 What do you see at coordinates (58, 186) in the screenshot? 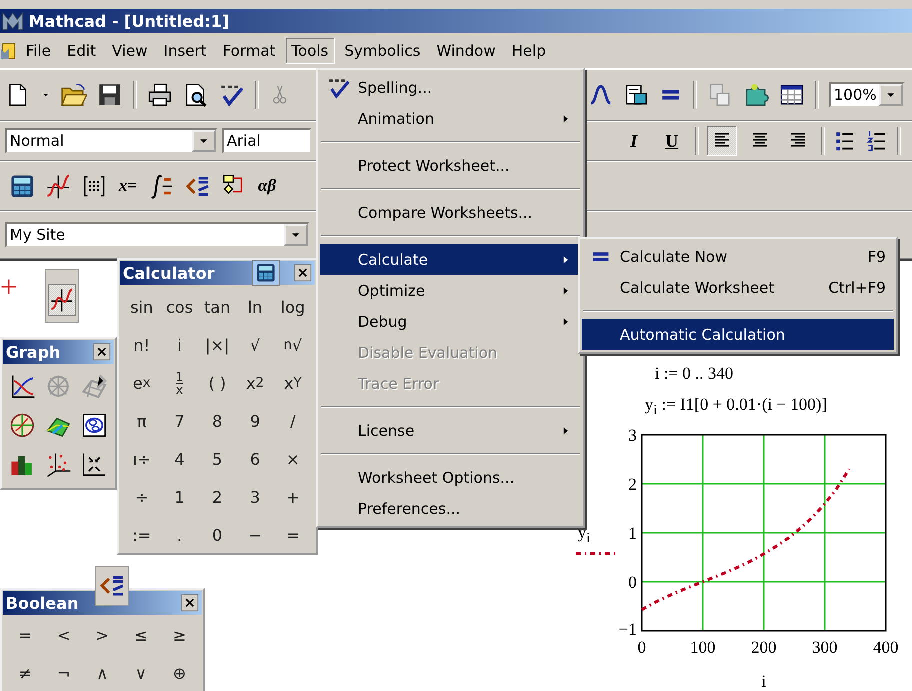
I see `graph-icon` at bounding box center [58, 186].